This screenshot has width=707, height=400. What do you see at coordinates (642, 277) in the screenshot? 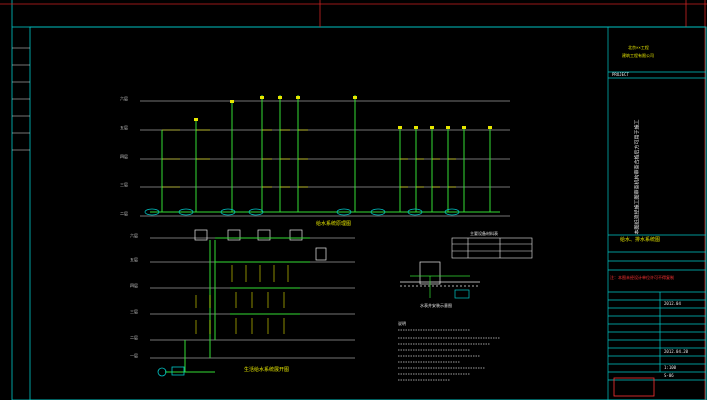
I see `warning-text: 注：本图未经设计单位许可不得复制` at bounding box center [642, 277].